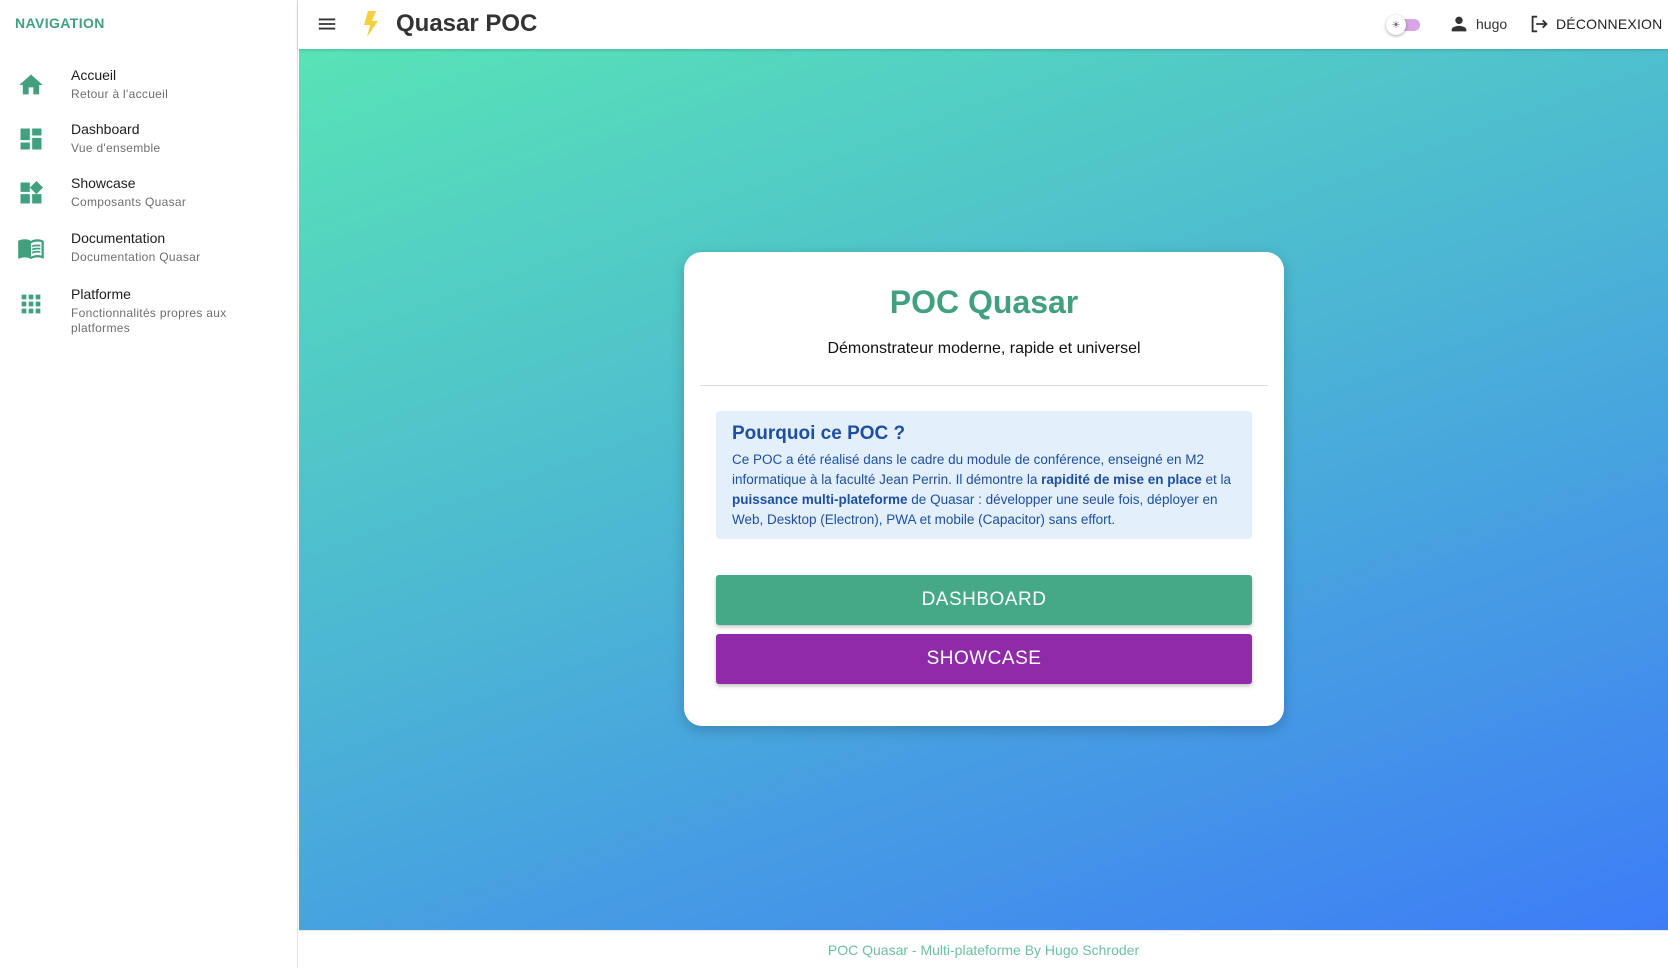  I want to click on sidebar-item-caption: Vue d'ensemble, so click(116, 148).